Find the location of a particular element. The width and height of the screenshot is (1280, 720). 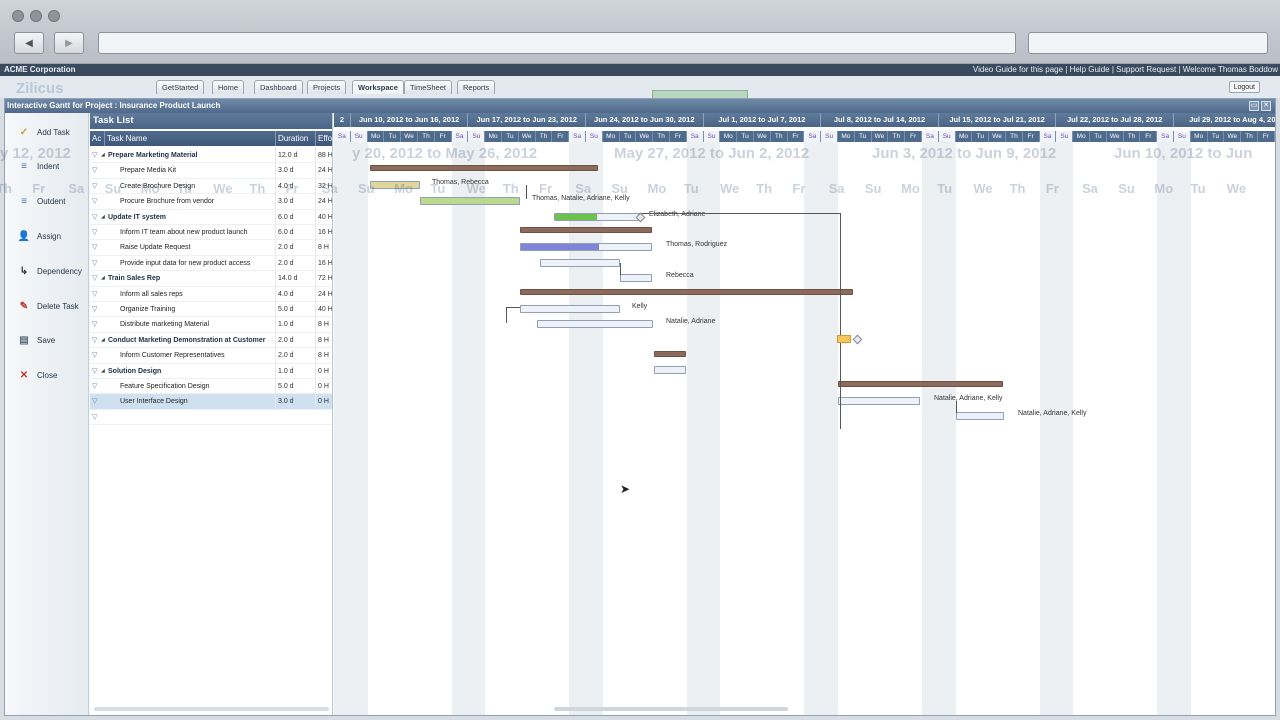

table-row: ▽ Raise Update Request 2.0 d8 H is located at coordinates (211, 248).